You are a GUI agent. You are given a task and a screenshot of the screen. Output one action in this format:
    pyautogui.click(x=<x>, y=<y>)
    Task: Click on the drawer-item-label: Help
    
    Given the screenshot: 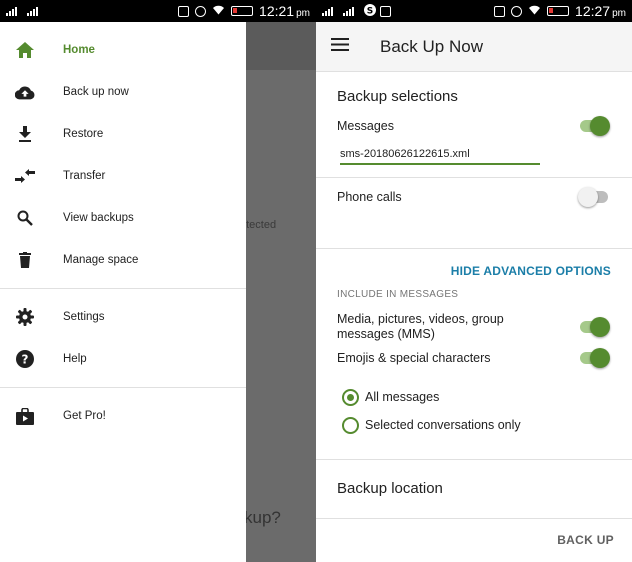 What is the action you would take?
    pyautogui.click(x=75, y=359)
    